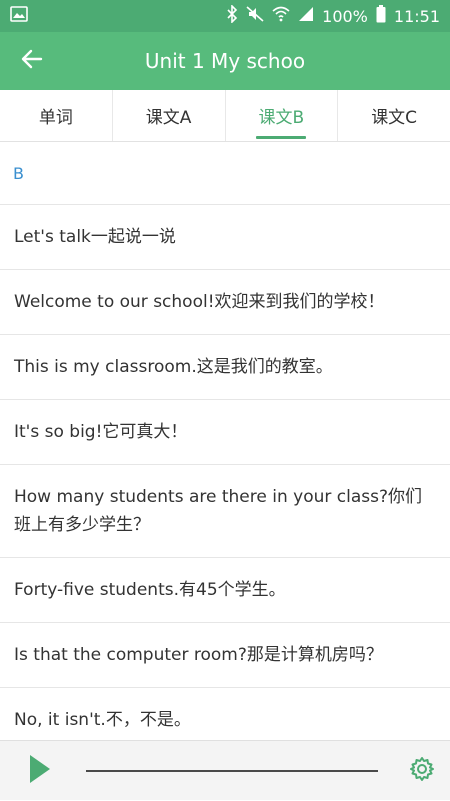  I want to click on sentence-text: Let's talk一起说一说, so click(95, 237).